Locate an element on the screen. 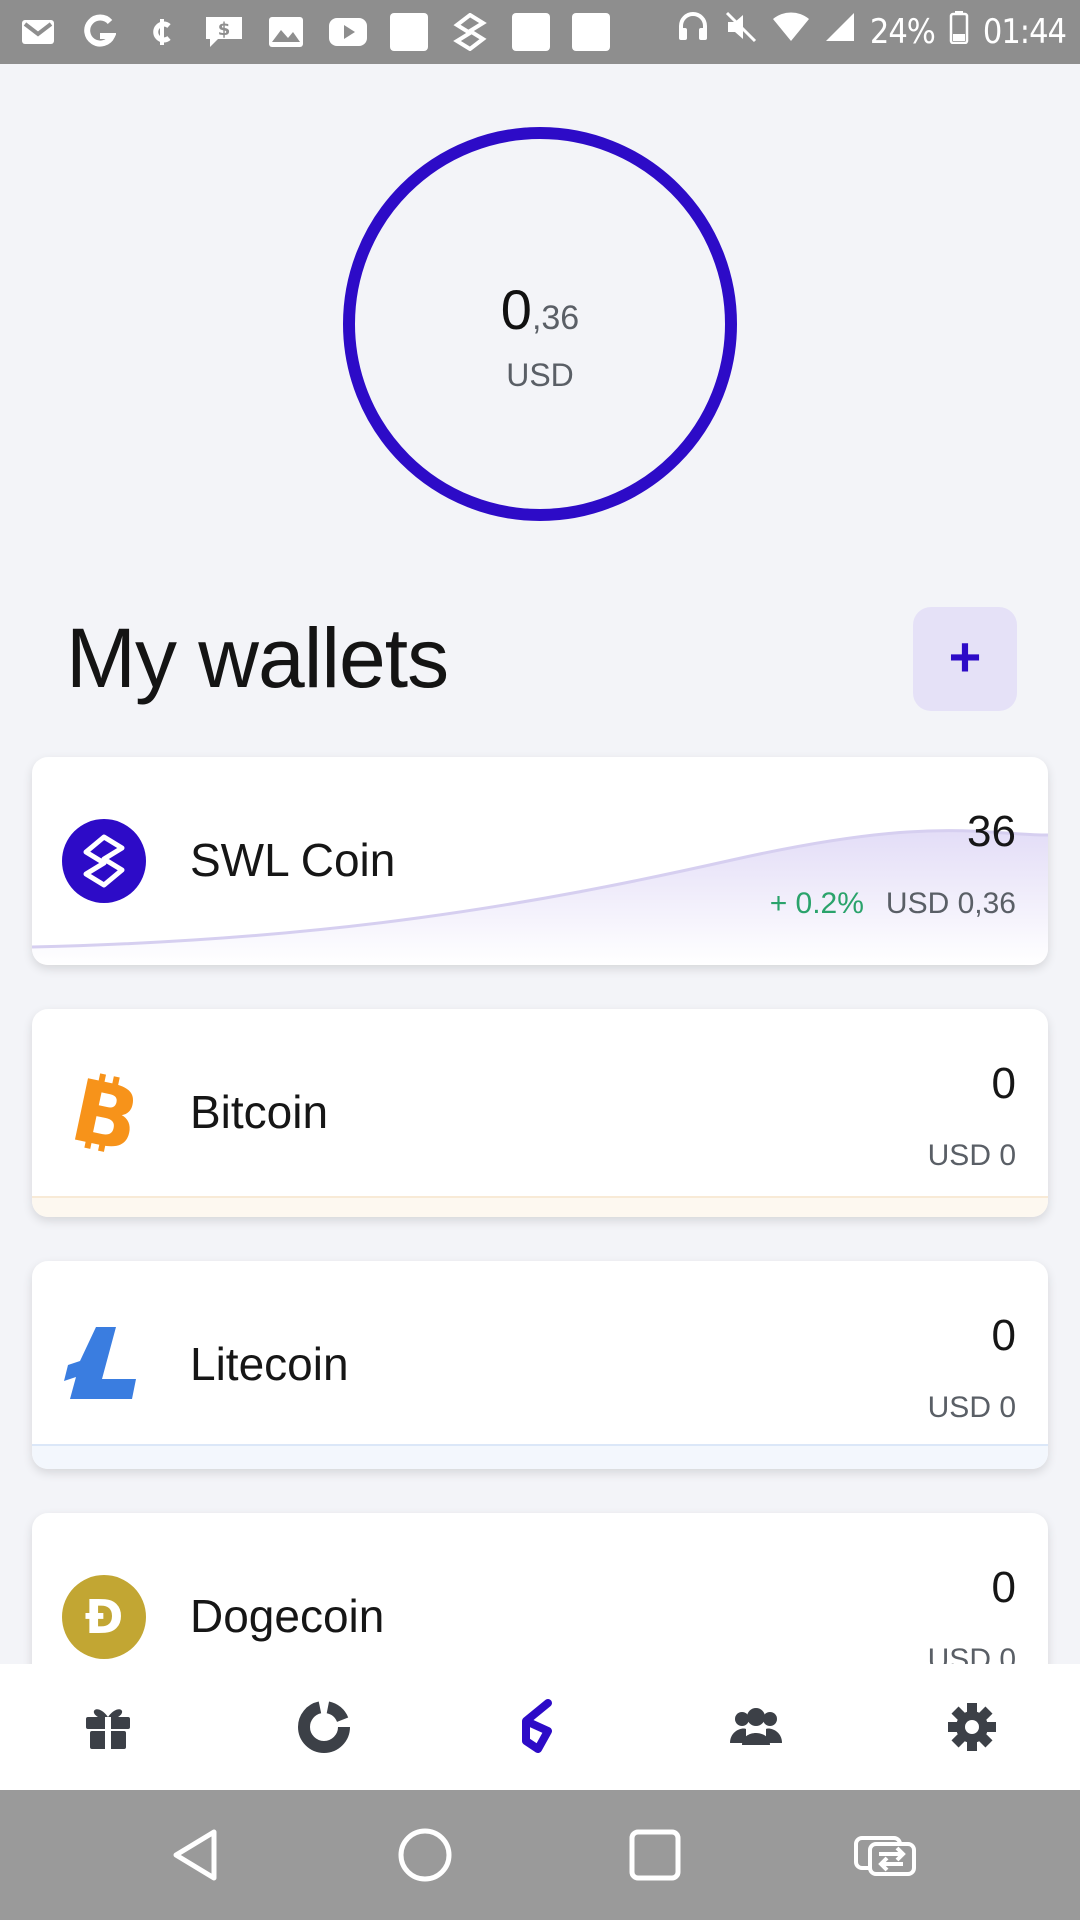 The width and height of the screenshot is (1080, 1920). balance-integer: 0 is located at coordinates (516, 309).